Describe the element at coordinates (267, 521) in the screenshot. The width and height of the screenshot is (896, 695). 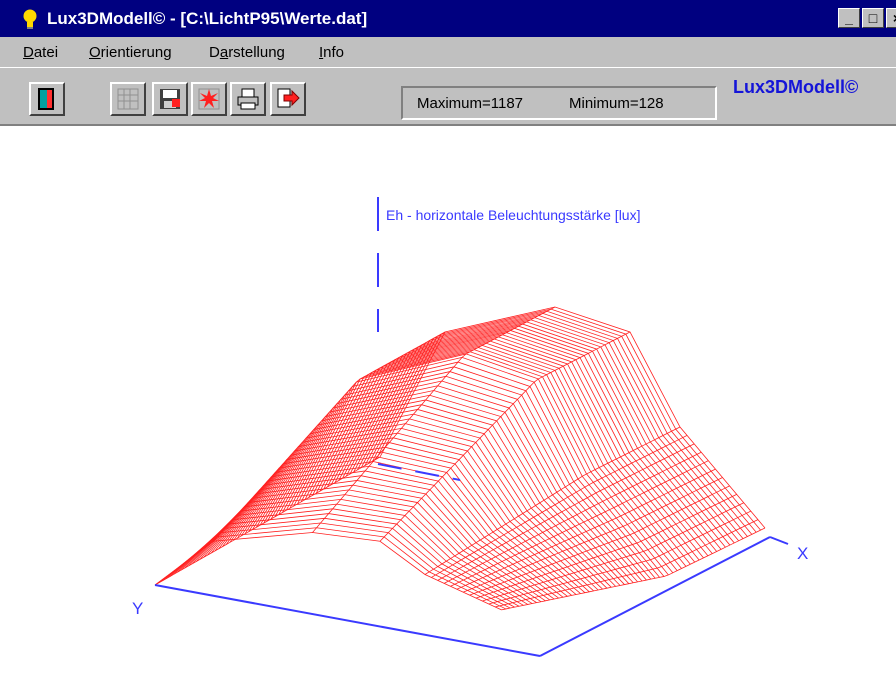
I see `mesh-ridge-line` at that location.